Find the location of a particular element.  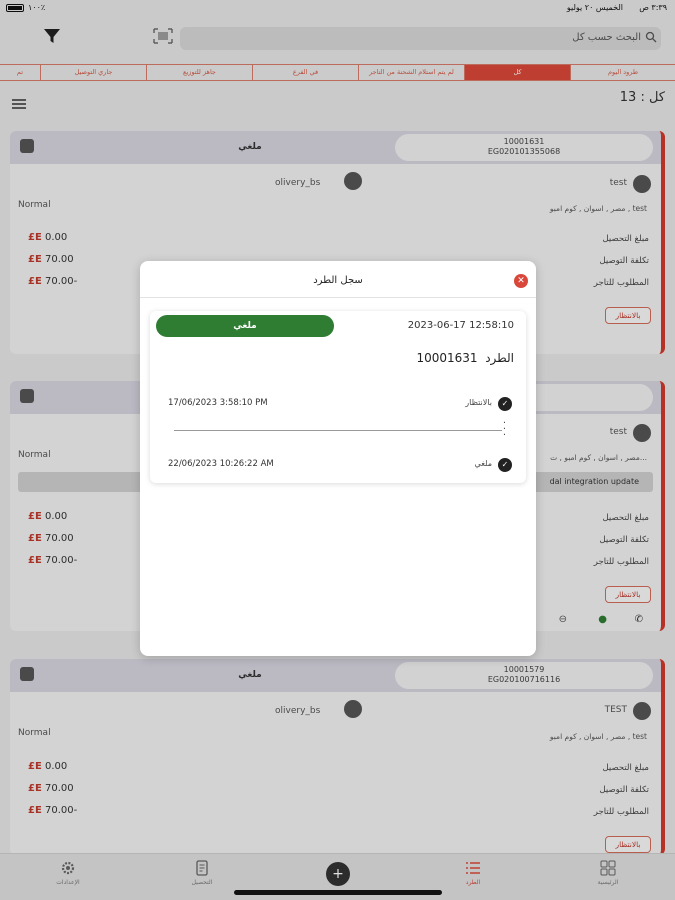

home-indicator is located at coordinates (338, 892).